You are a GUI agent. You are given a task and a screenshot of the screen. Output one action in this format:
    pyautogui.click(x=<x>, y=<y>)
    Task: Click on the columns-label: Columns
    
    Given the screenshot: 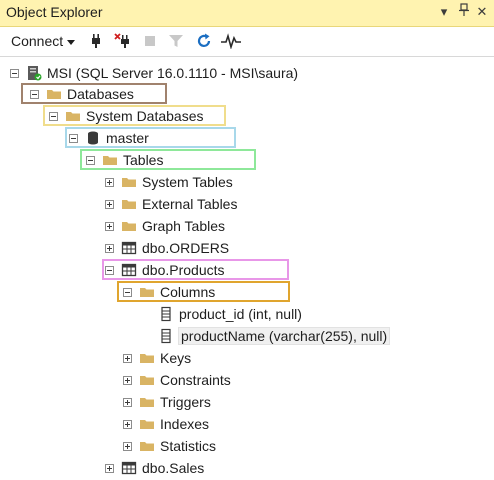 What is the action you would take?
    pyautogui.click(x=188, y=292)
    